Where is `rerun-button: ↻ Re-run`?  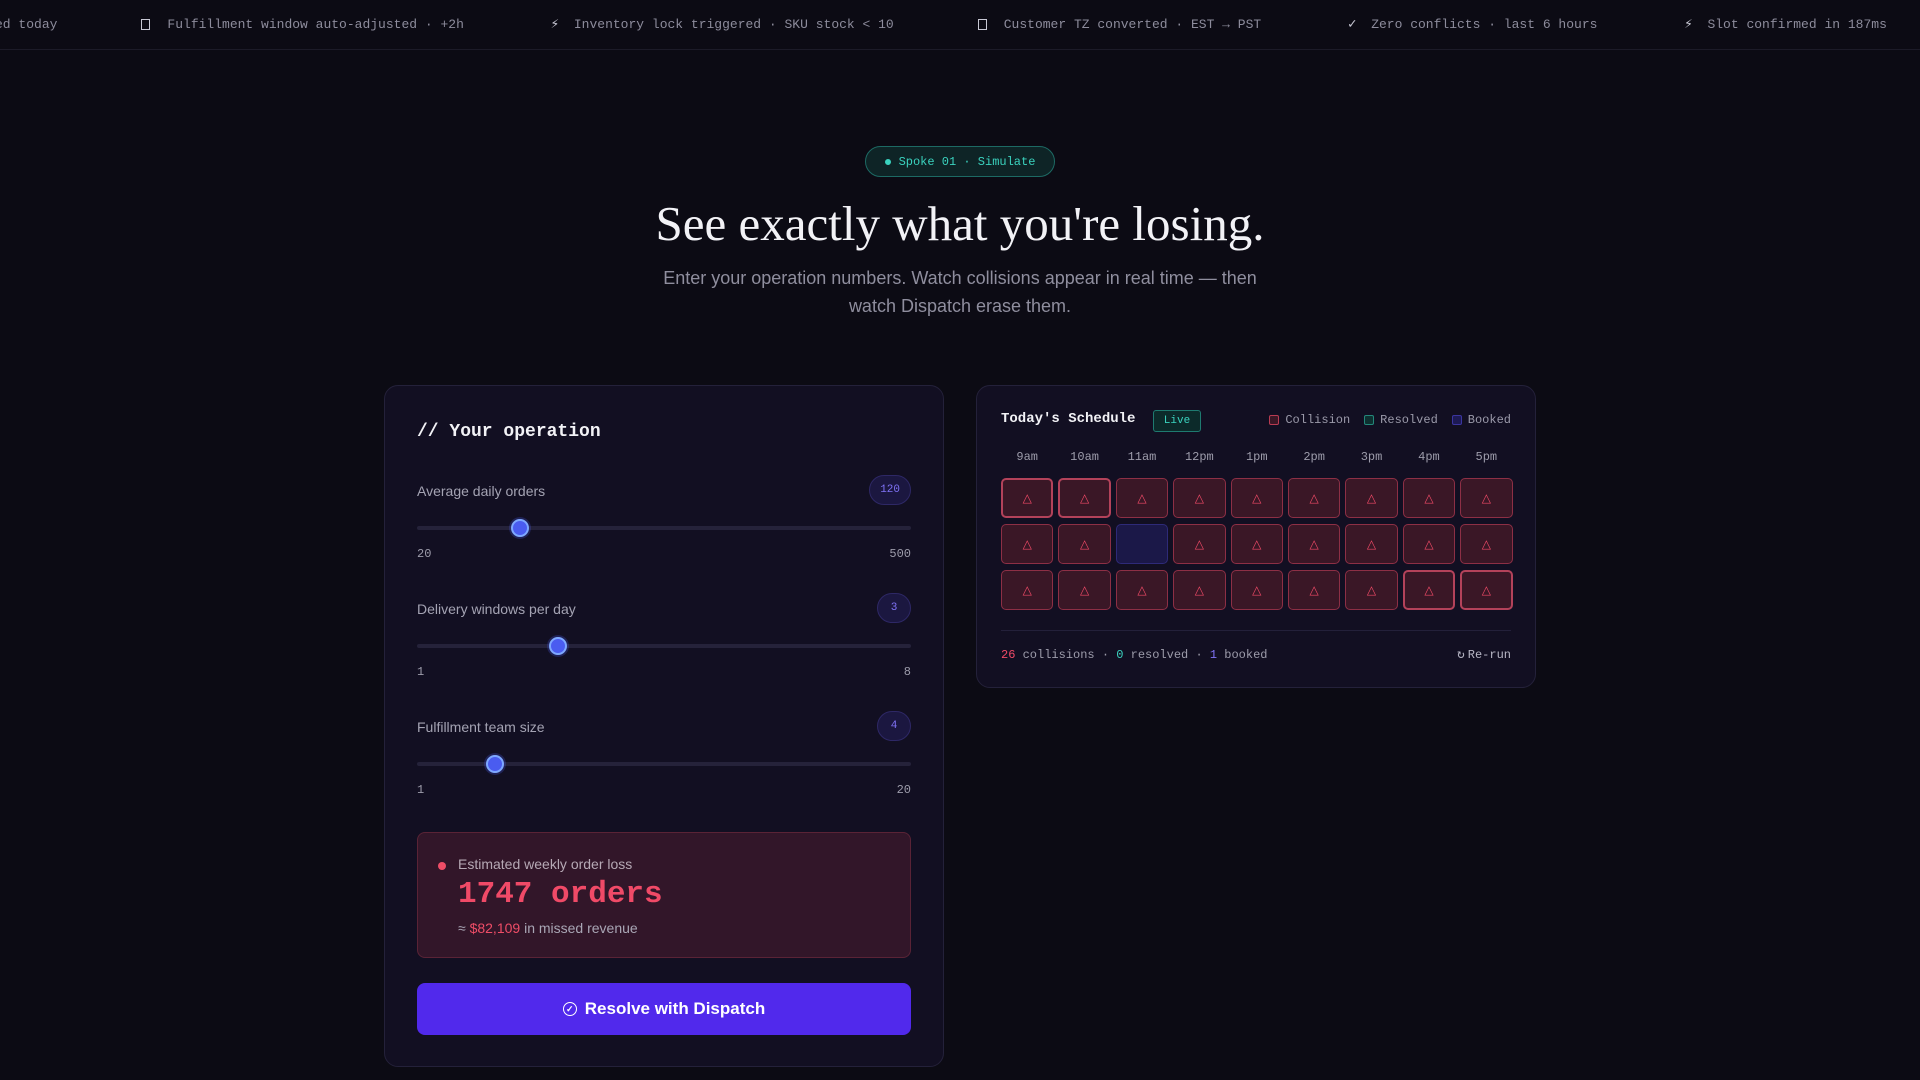 rerun-button: ↻ Re-run is located at coordinates (1484, 654).